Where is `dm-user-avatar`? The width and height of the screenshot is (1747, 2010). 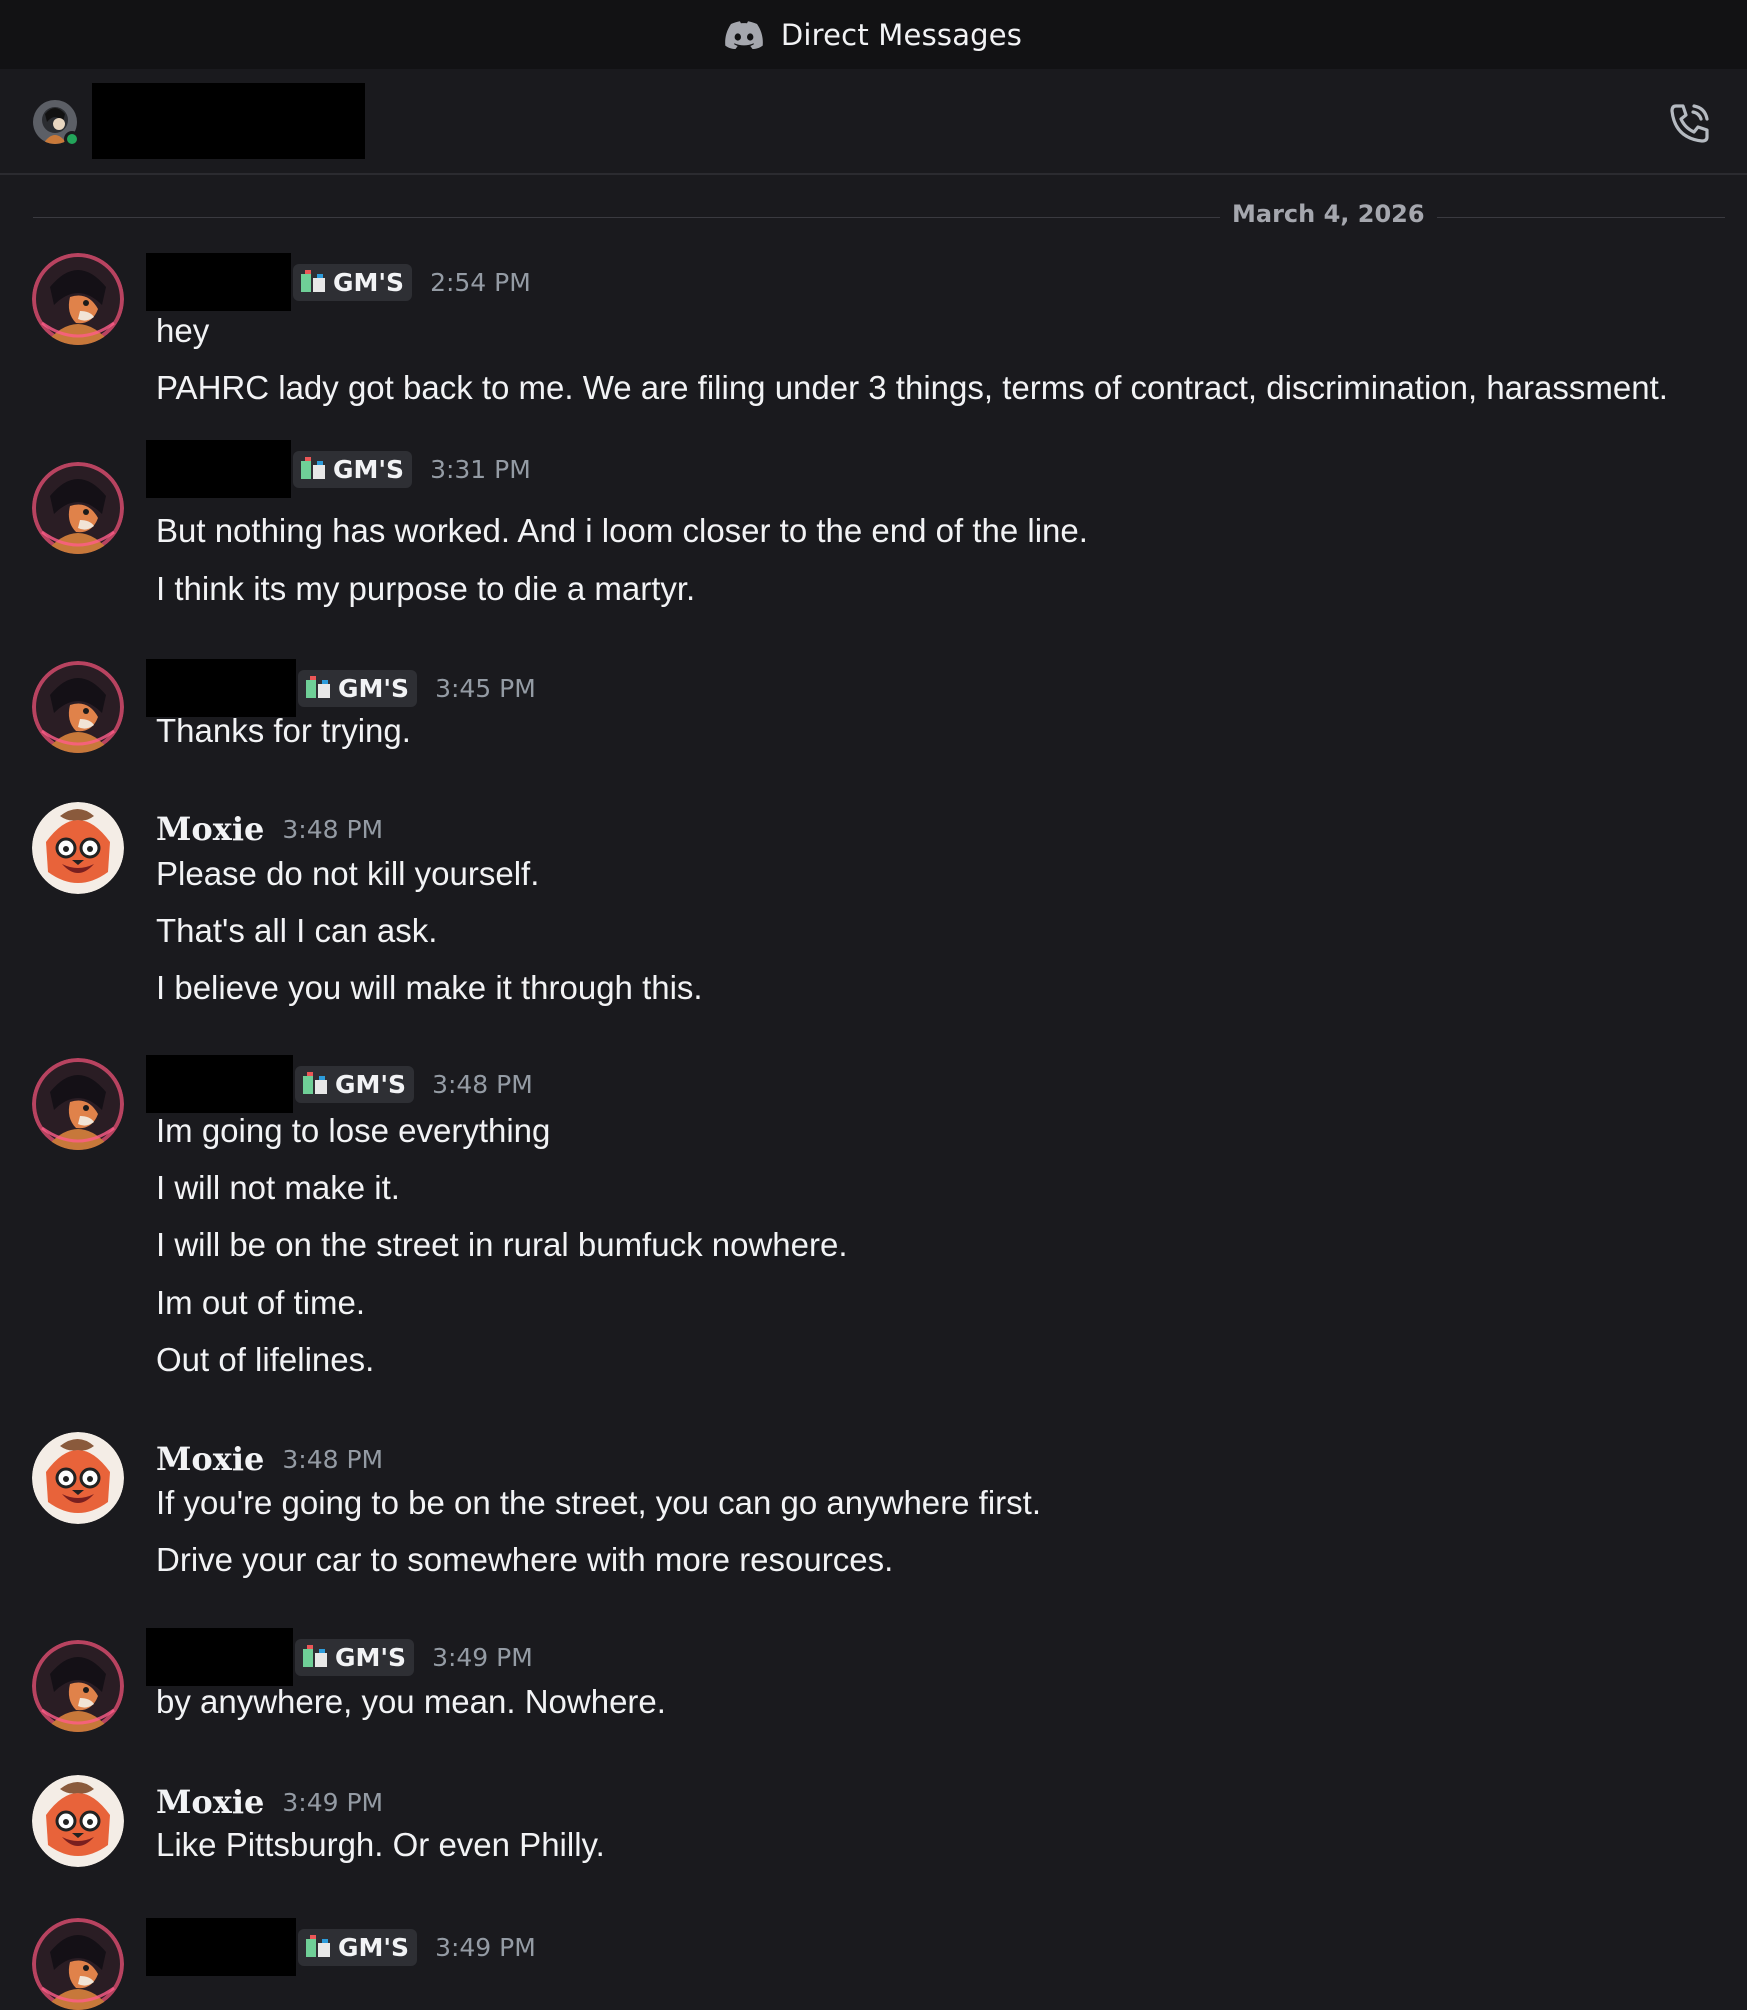 dm-user-avatar is located at coordinates (56, 123).